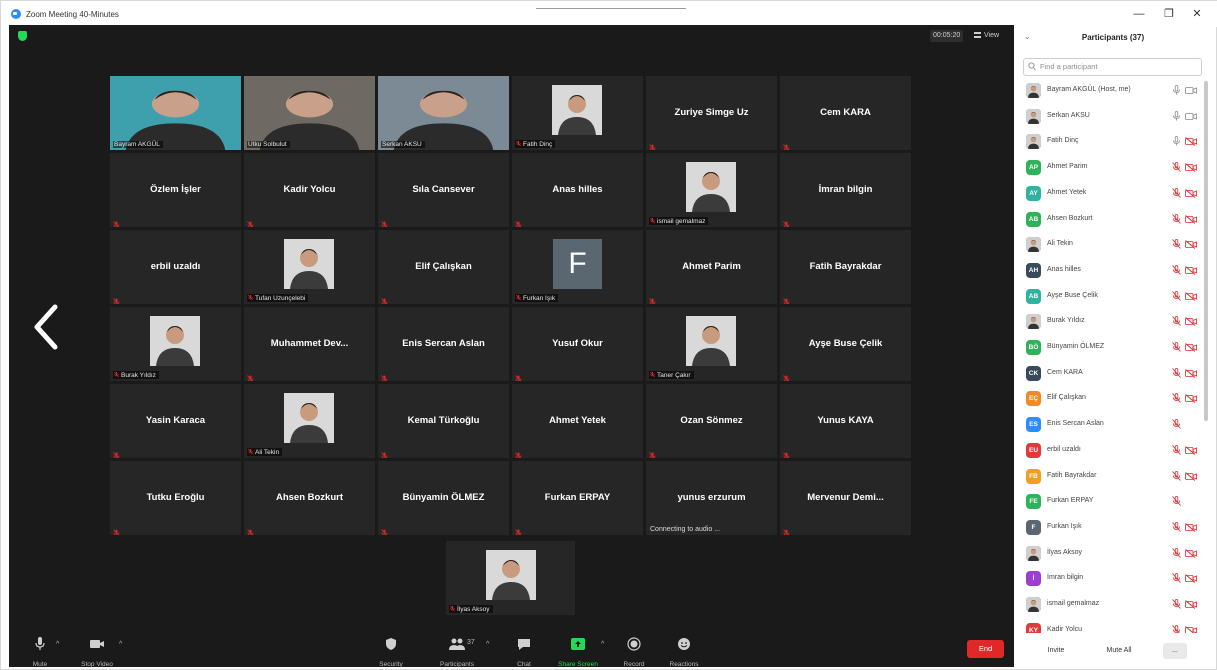 The width and height of the screenshot is (1217, 670). What do you see at coordinates (577, 421) in the screenshot?
I see `video-tile: Ahmet Yetek` at bounding box center [577, 421].